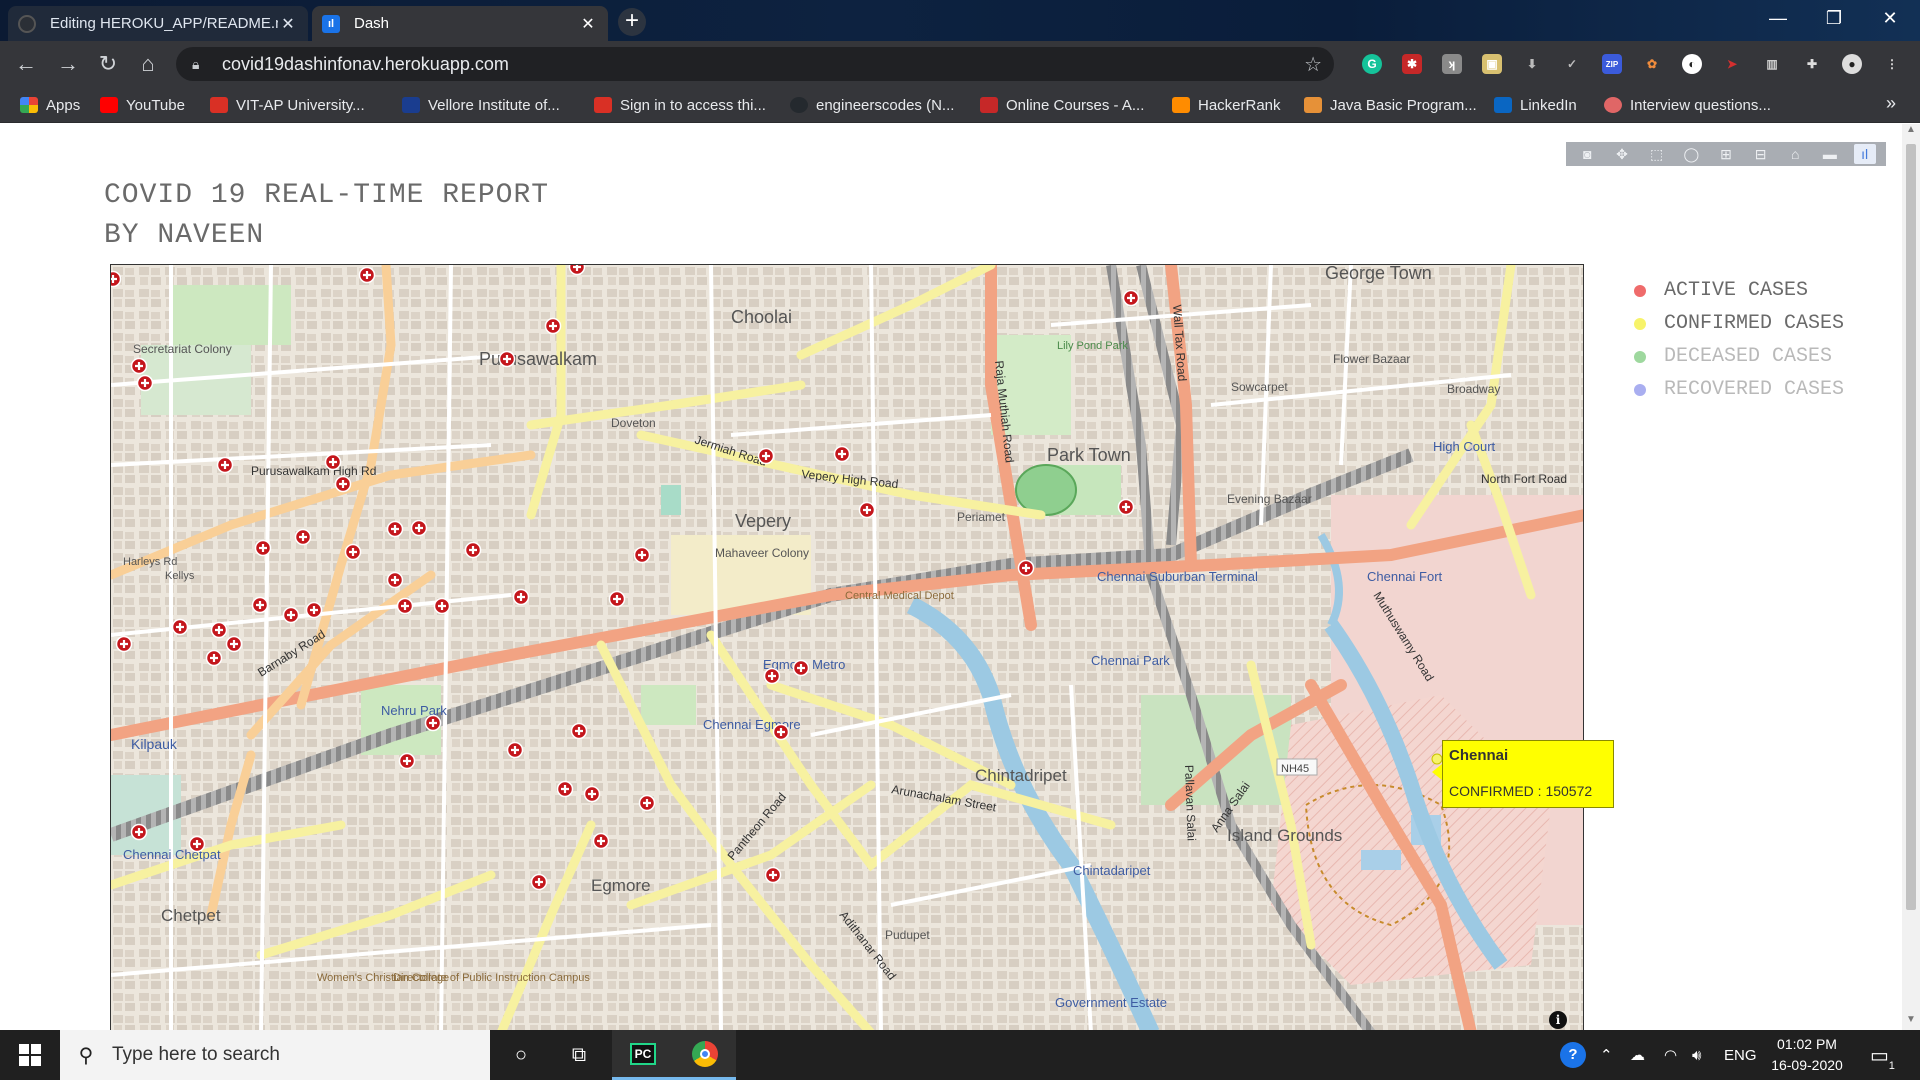 The image size is (1920, 1080). I want to click on zoom-in-icon: ⊞, so click(1726, 154).